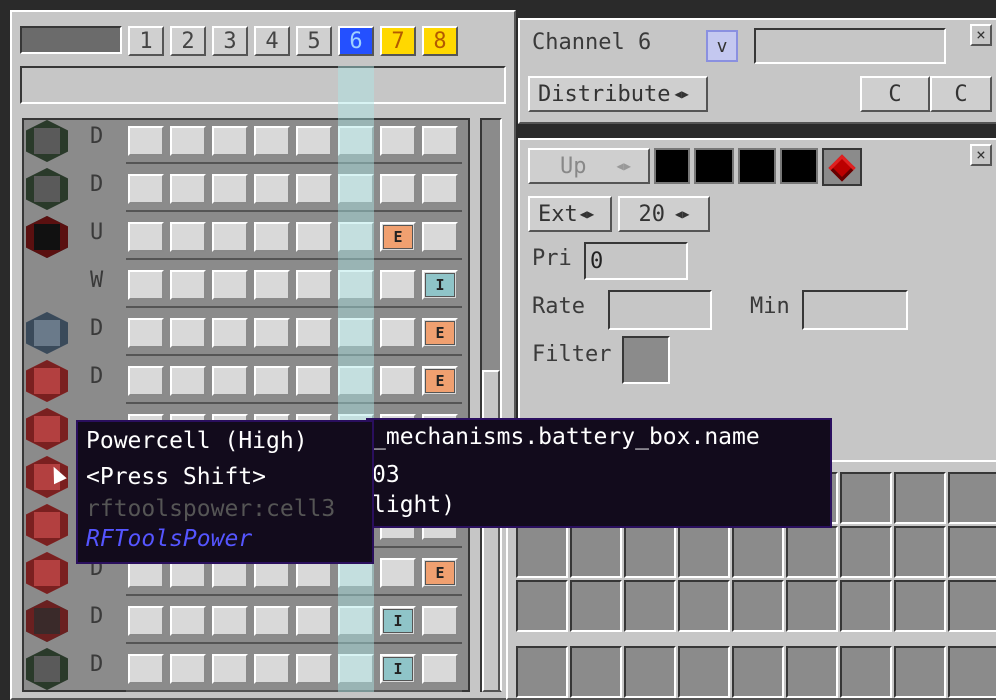 The height and width of the screenshot is (700, 996). What do you see at coordinates (722, 46) in the screenshot?
I see `channel-enable-toggle: v` at bounding box center [722, 46].